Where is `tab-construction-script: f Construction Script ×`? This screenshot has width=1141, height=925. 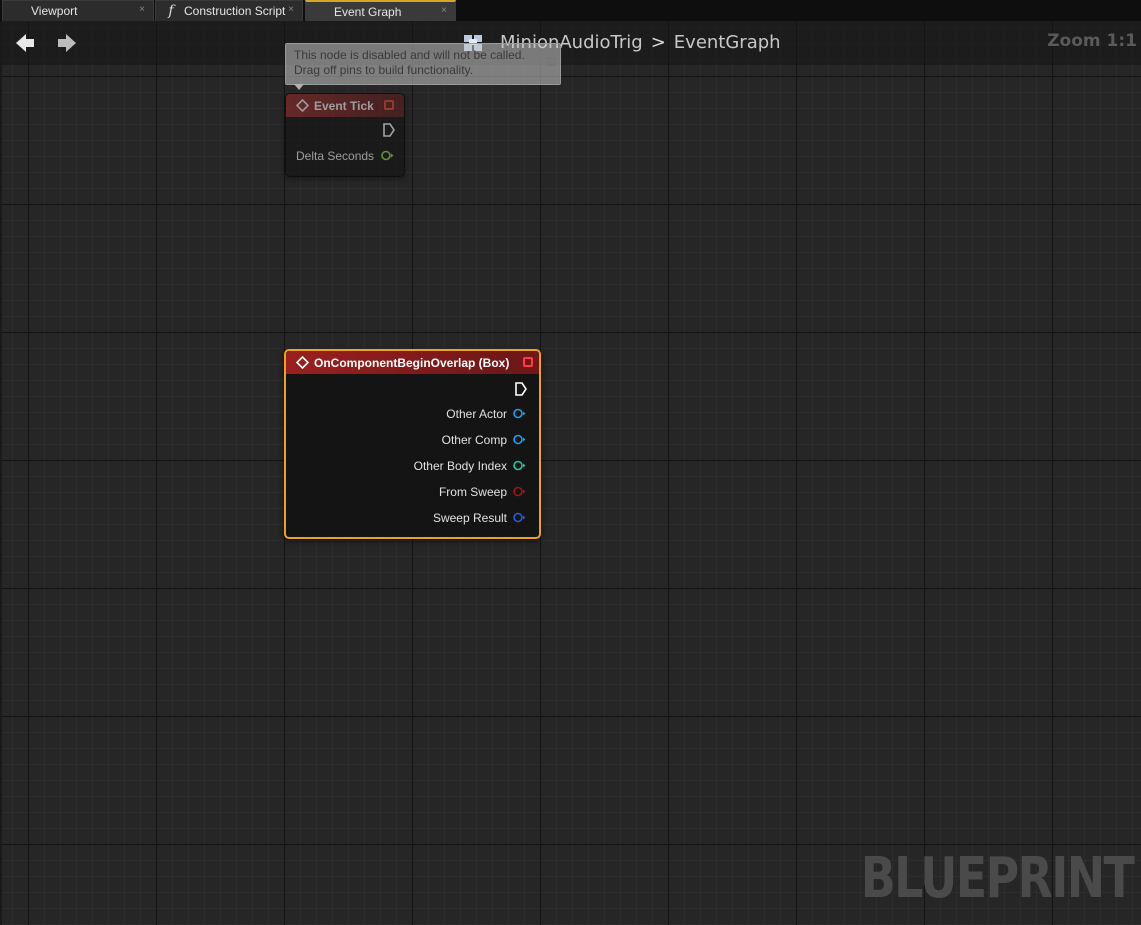 tab-construction-script: f Construction Script × is located at coordinates (229, 10).